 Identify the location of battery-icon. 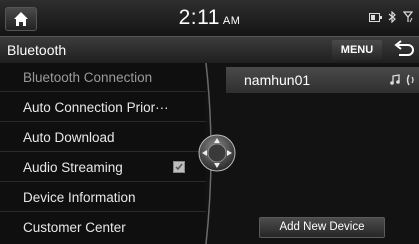
(375, 17).